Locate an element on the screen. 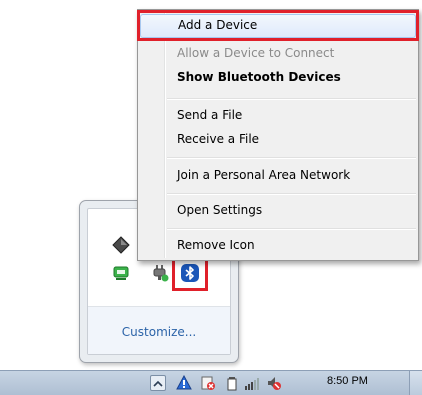 The width and height of the screenshot is (422, 395). show-desktop-button is located at coordinates (415, 383).